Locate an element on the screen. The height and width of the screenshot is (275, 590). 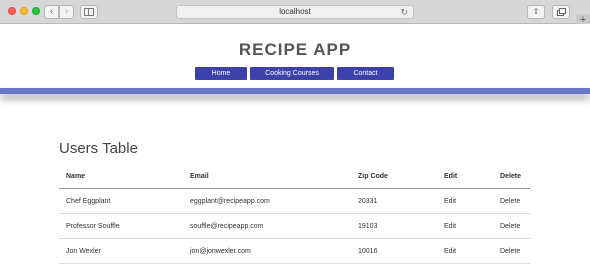
forward-arrow-icon: › is located at coordinates (66, 12).